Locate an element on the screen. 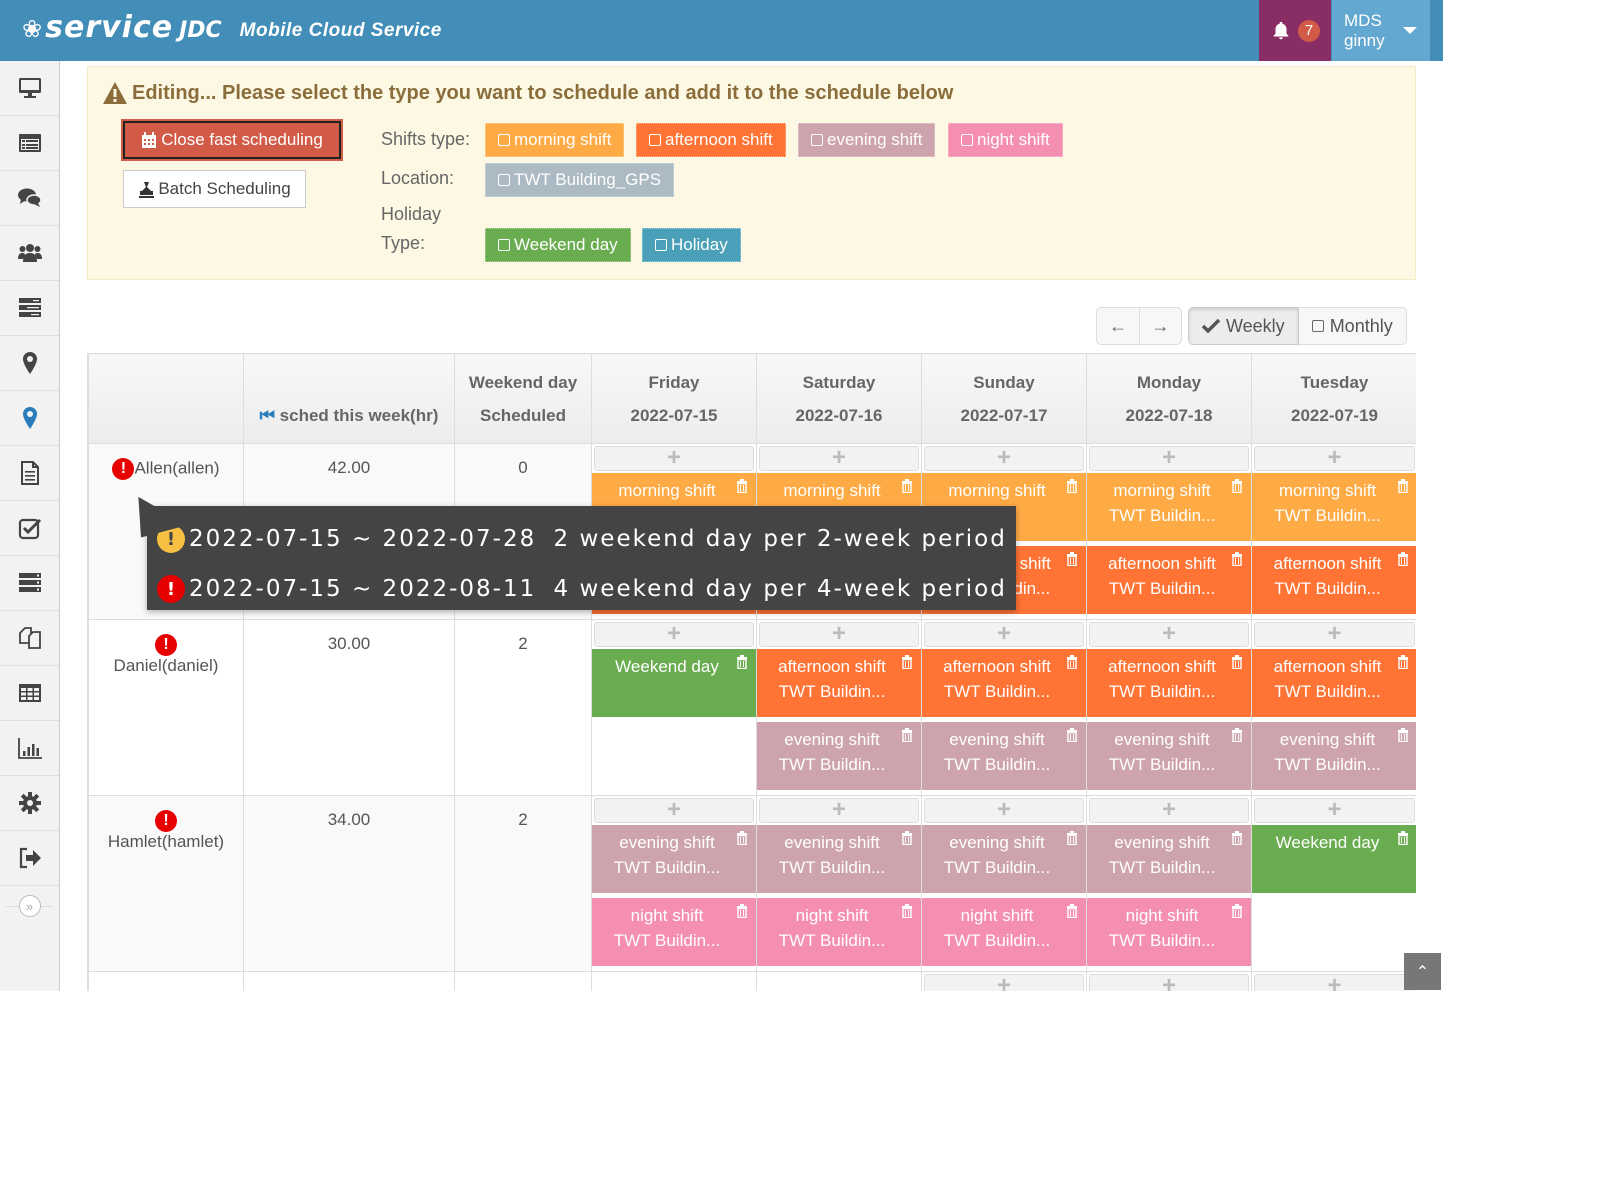 Image resolution: width=1600 pixels, height=1184 pixels. sidebar-item-list is located at coordinates (29, 143).